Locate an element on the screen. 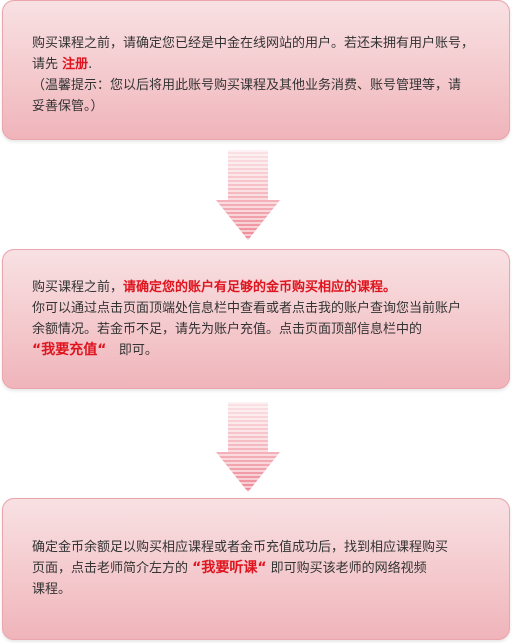 This screenshot has height=643, width=514. step2-line1: 购买课程之前，请确定您的账户有足够的金币购买相应的课程。 is located at coordinates (263, 287).